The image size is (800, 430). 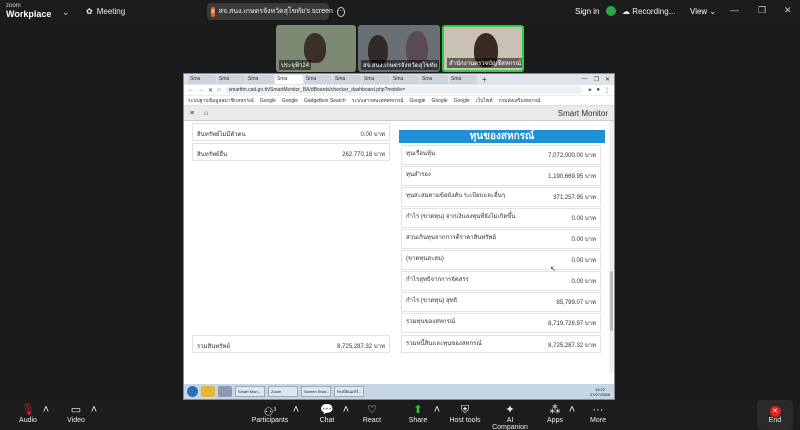 I want to click on share-options-chevron: ˄, so click(x=437, y=410).